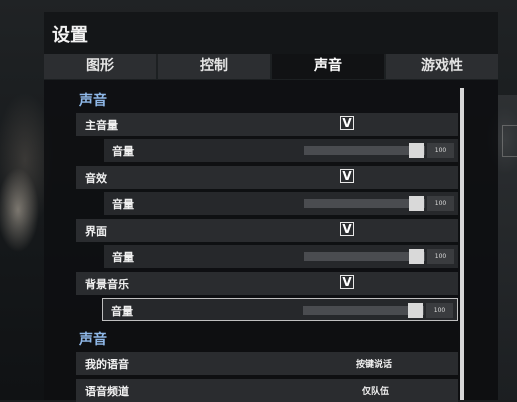 The height and width of the screenshot is (402, 517). Describe the element at coordinates (507, 247) in the screenshot. I see `background-side-panel` at that location.